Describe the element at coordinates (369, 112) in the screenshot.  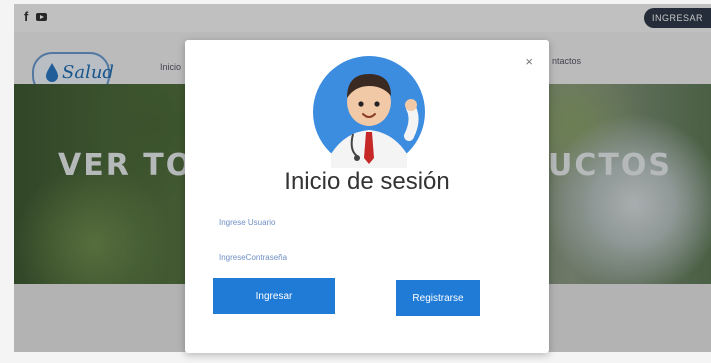
I see `doctor-avatar` at that location.